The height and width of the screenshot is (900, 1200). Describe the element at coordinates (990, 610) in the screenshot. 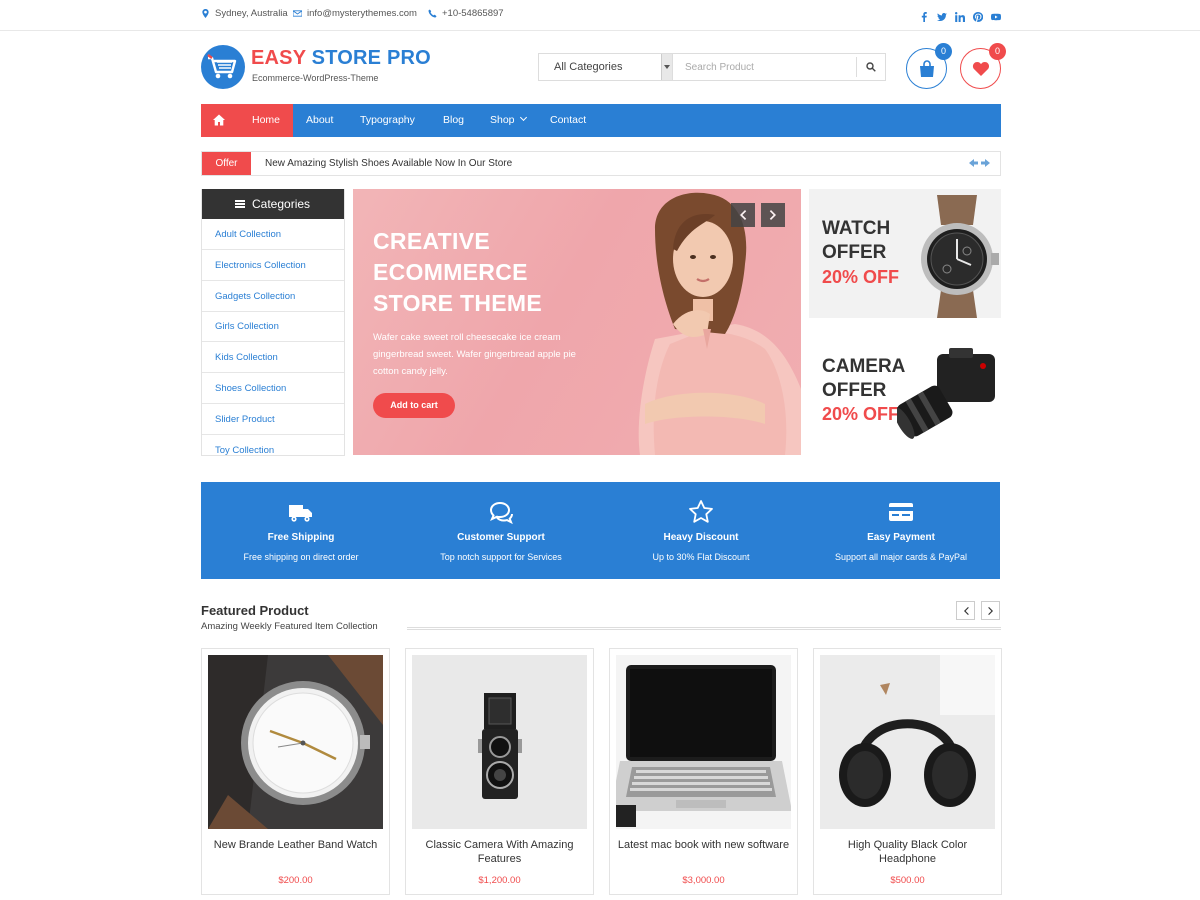

I see `featured-next-button` at that location.